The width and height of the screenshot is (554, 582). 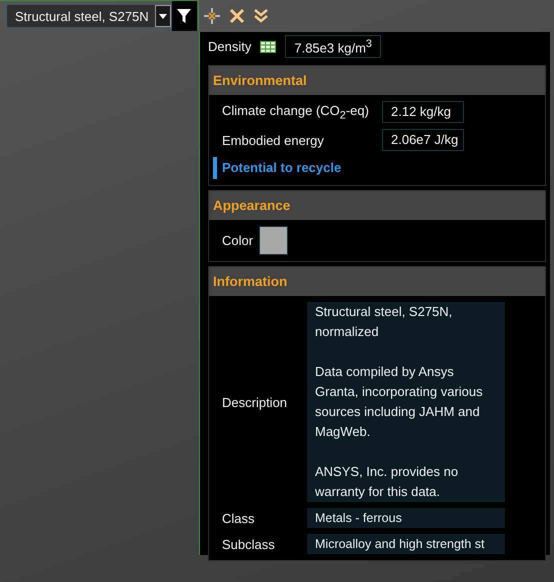 I want to click on section-header: Information, so click(x=377, y=281).